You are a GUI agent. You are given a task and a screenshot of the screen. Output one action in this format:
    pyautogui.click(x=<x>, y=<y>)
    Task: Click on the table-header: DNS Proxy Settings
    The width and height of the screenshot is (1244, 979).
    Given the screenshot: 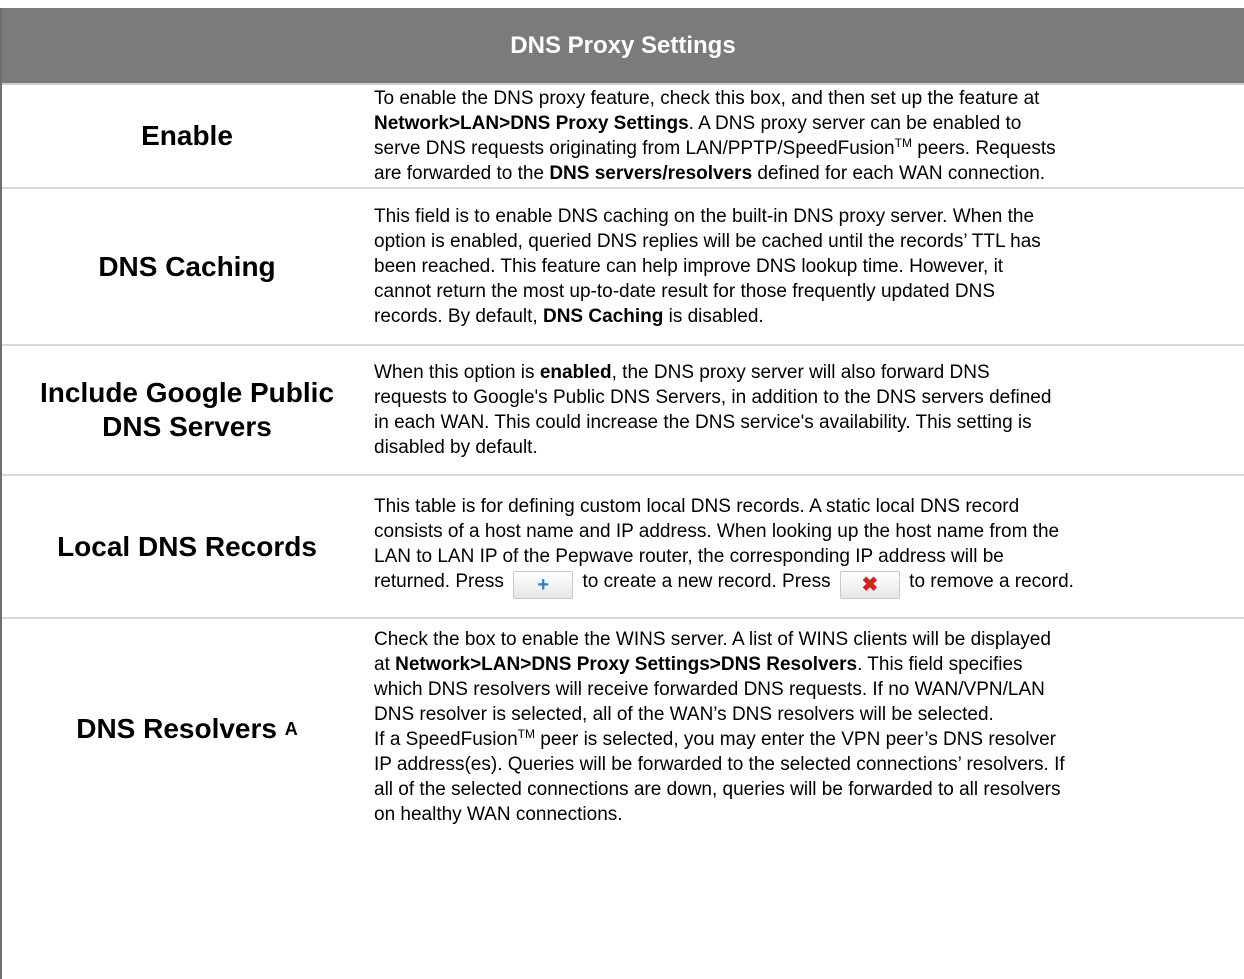 What is the action you would take?
    pyautogui.click(x=623, y=46)
    